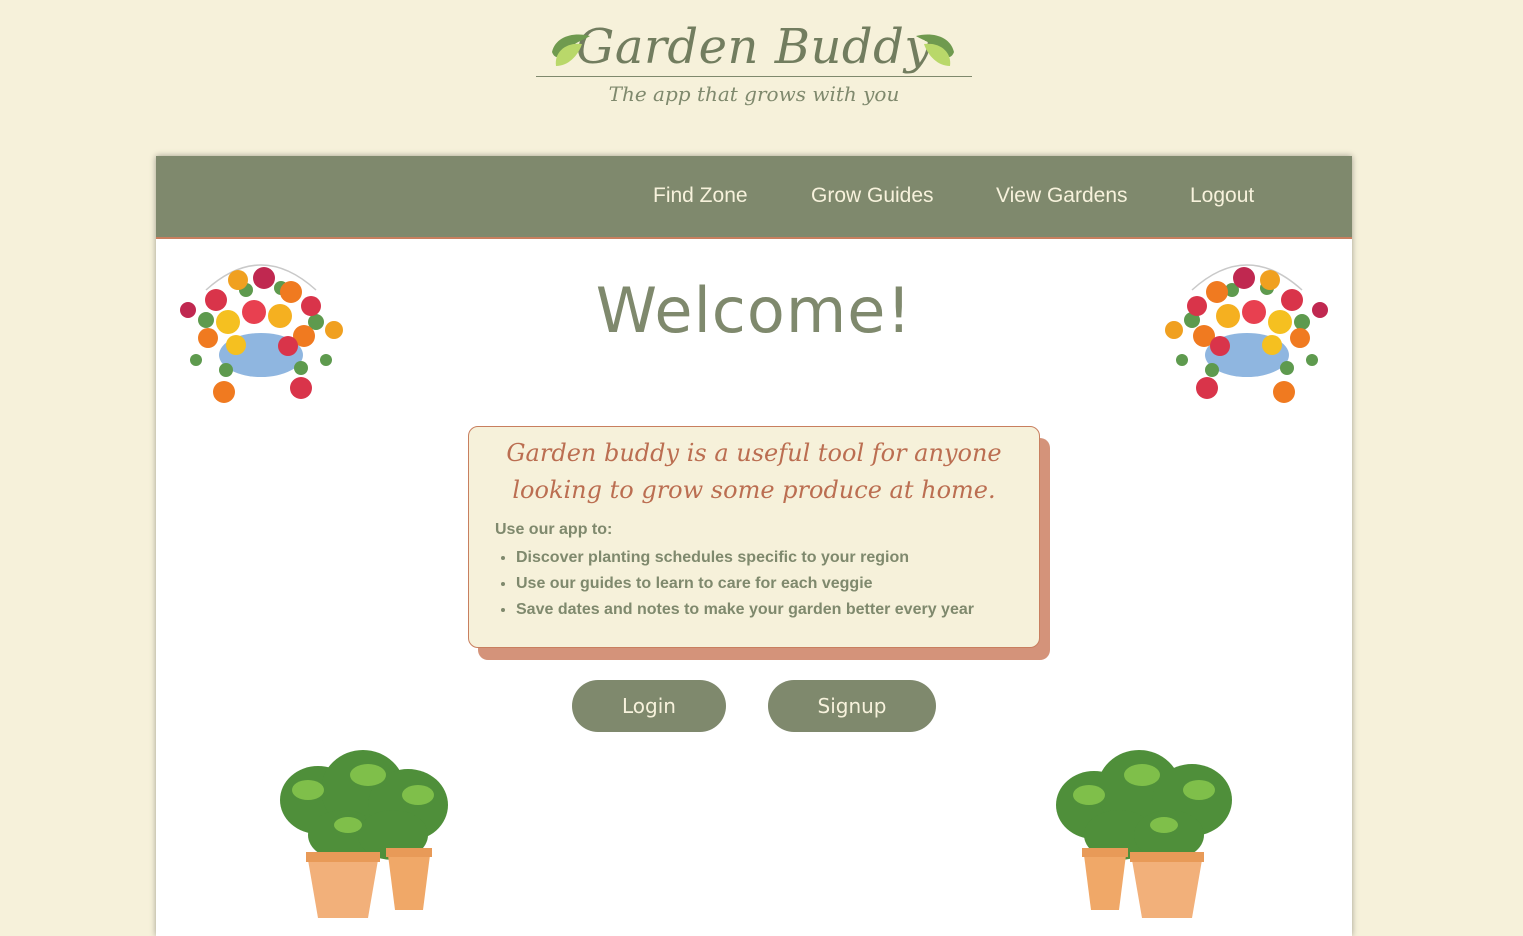 The image size is (1523, 936). What do you see at coordinates (852, 706) in the screenshot?
I see `signup-button: Signup` at bounding box center [852, 706].